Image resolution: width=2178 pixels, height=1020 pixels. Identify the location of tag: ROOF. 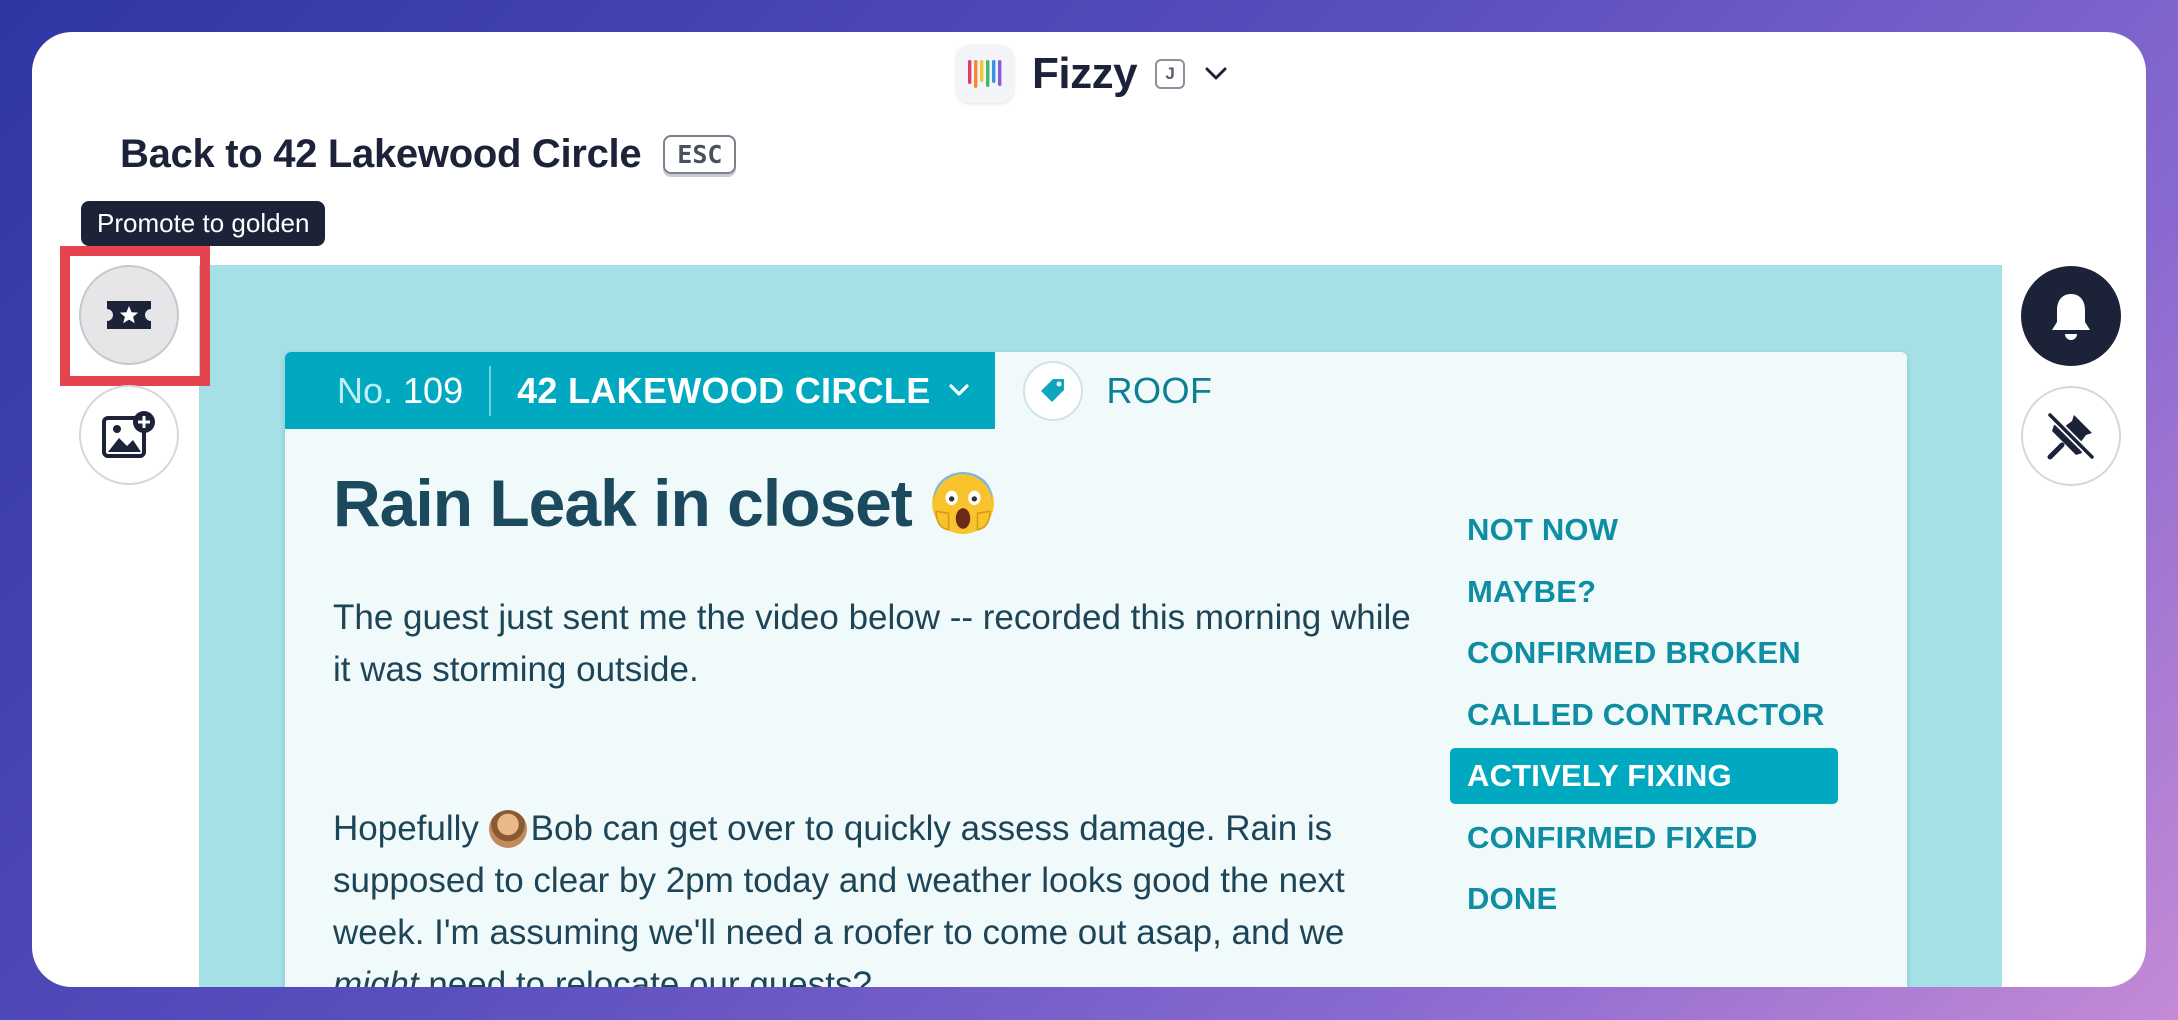
(1117, 390).